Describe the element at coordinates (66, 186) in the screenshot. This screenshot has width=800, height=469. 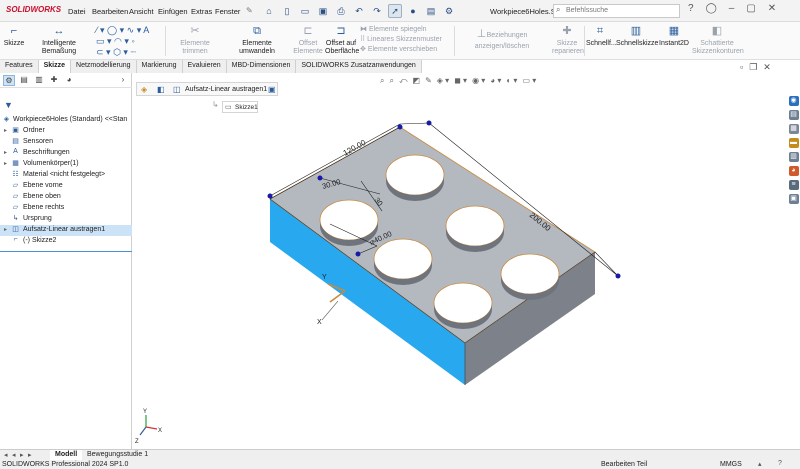
I see `tree-item-front-plane: ▱ Ebene vorne` at that location.